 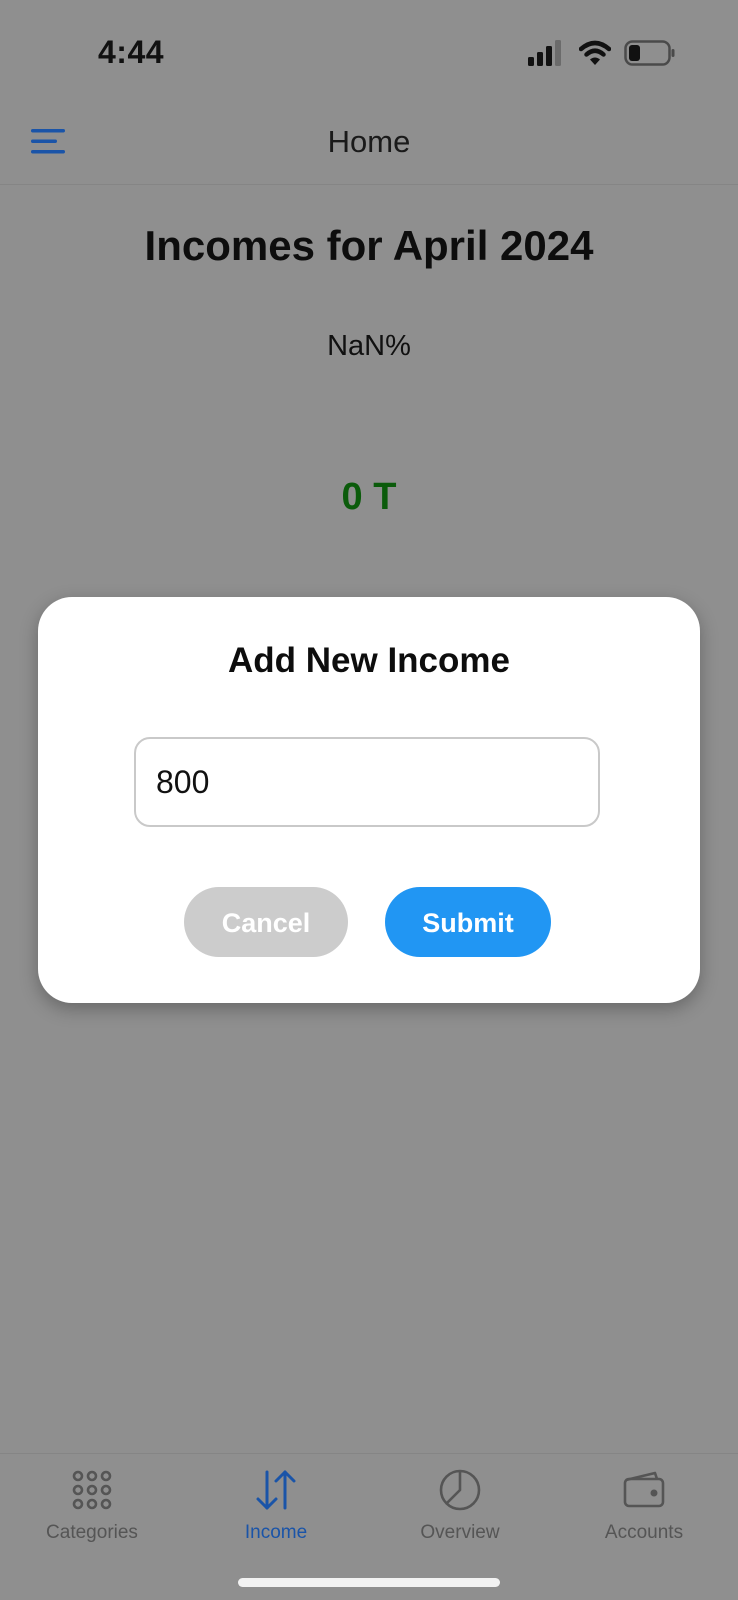 I want to click on income-percent: NaN%, so click(x=369, y=346).